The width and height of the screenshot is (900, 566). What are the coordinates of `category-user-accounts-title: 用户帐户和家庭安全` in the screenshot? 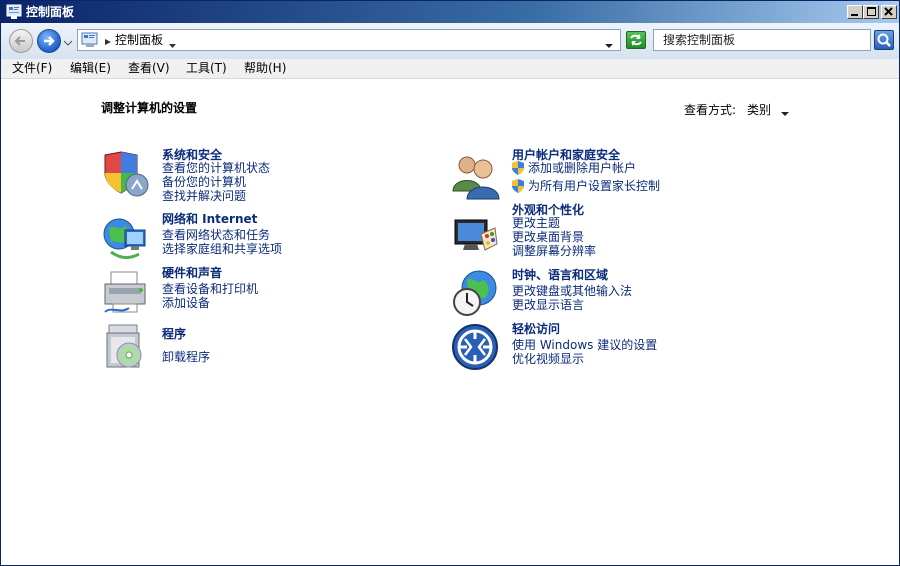 It's located at (566, 155).